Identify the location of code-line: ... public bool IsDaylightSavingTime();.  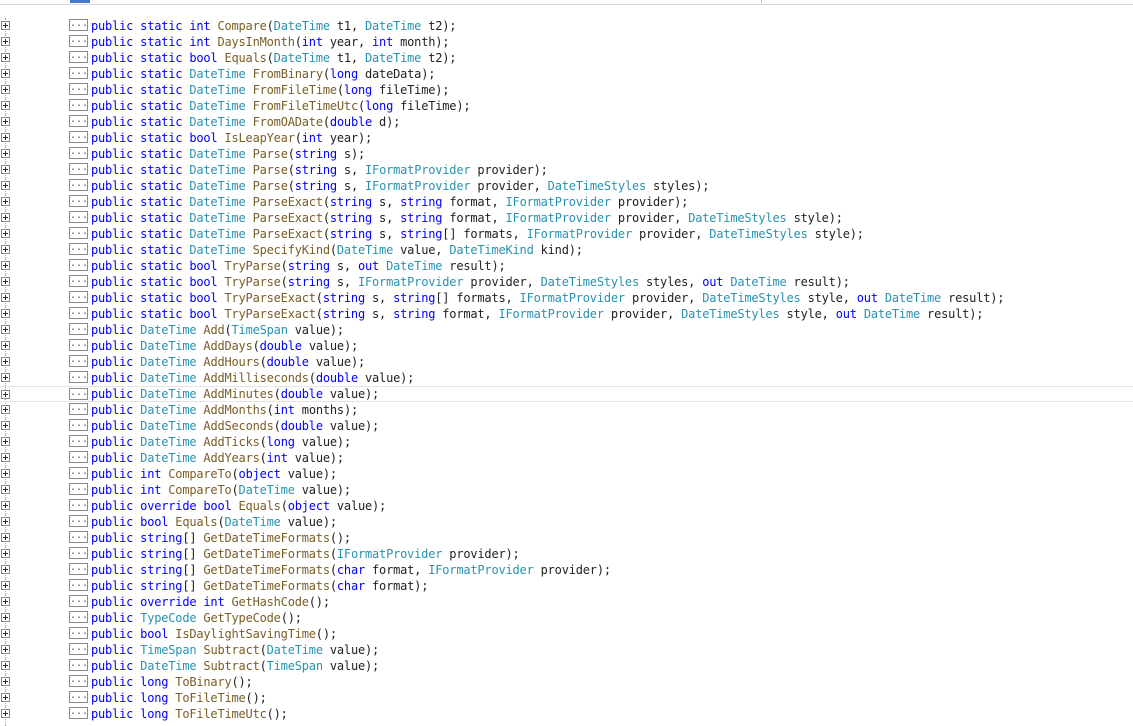
(566, 634).